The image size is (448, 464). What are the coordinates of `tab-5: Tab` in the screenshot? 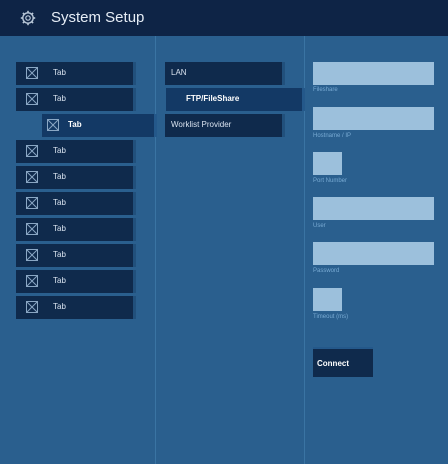 It's located at (76, 177).